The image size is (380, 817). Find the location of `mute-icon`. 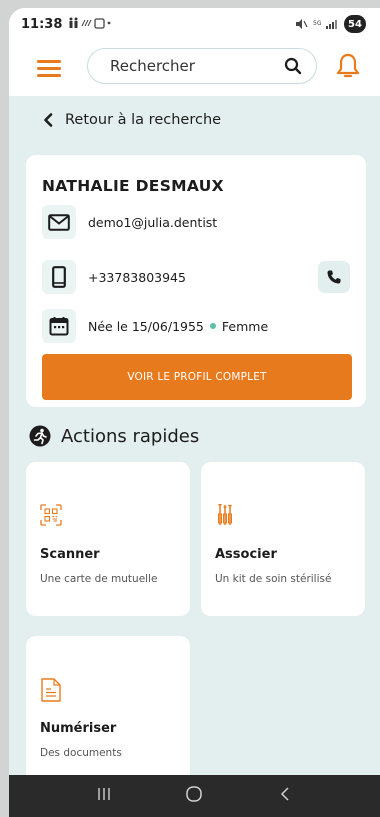

mute-icon is located at coordinates (302, 24).